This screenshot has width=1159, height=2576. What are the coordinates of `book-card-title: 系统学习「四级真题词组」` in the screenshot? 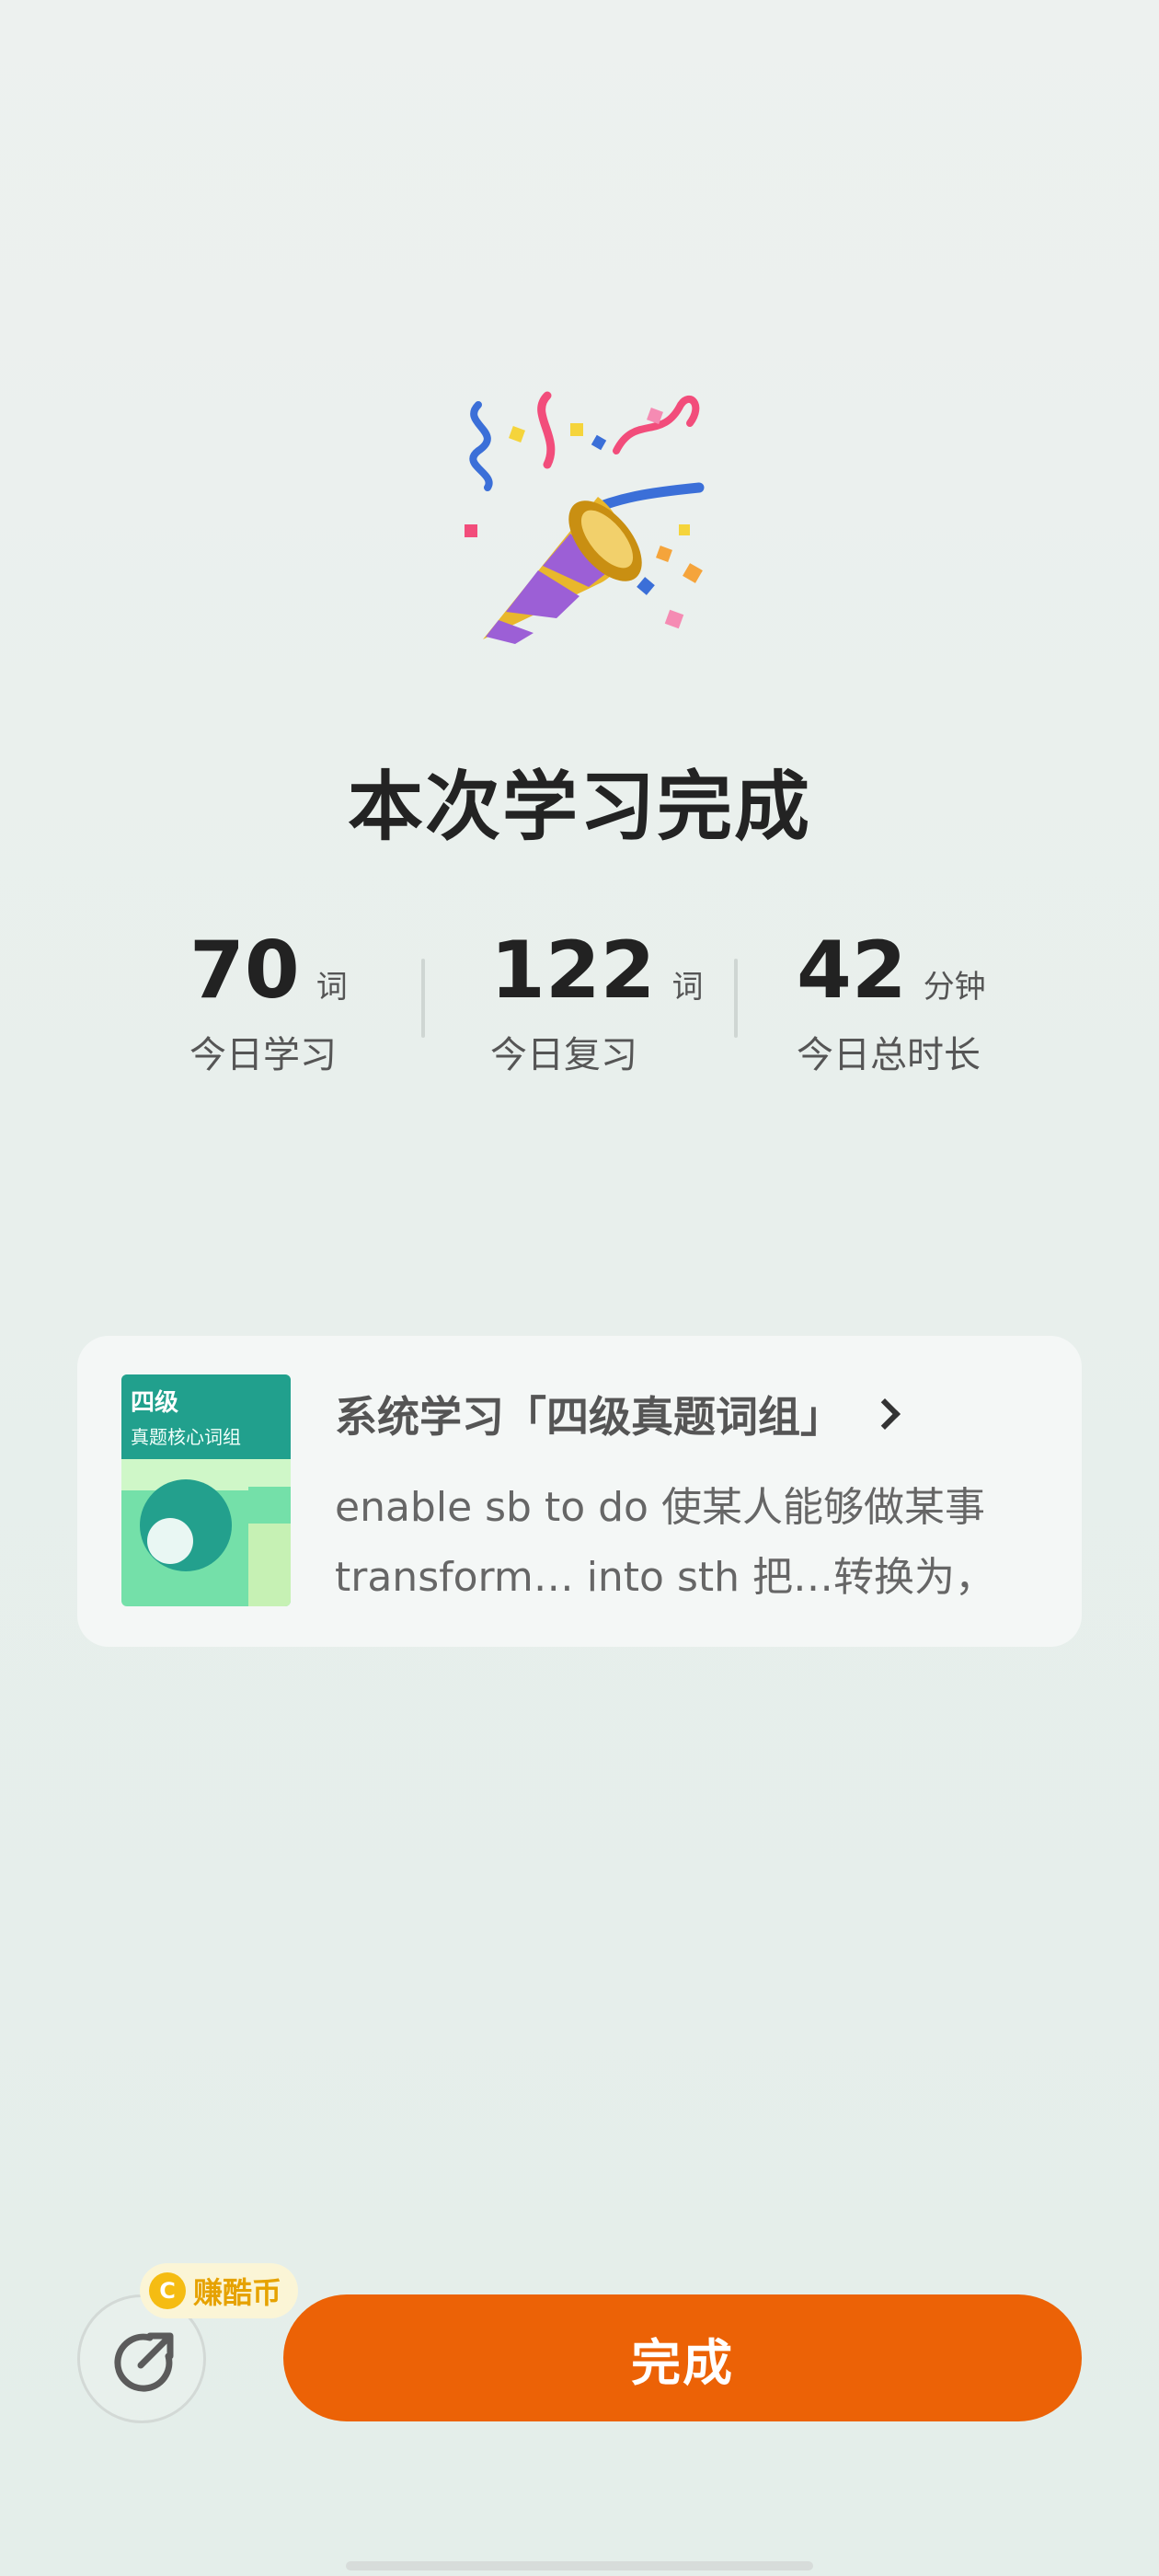 It's located at (589, 1417).